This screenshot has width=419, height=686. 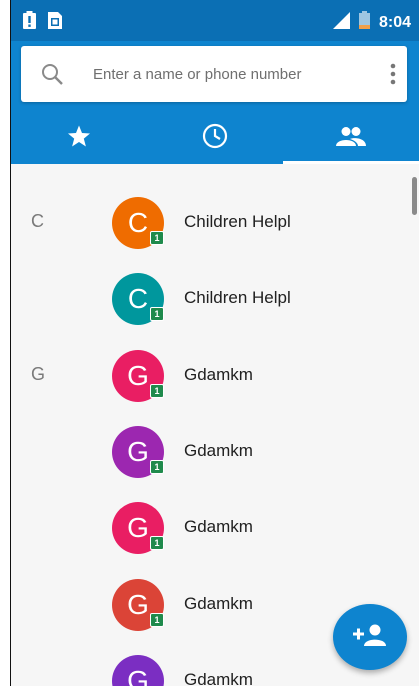 I want to click on contact-row: C 1 Children Helpl, so click(x=215, y=299).